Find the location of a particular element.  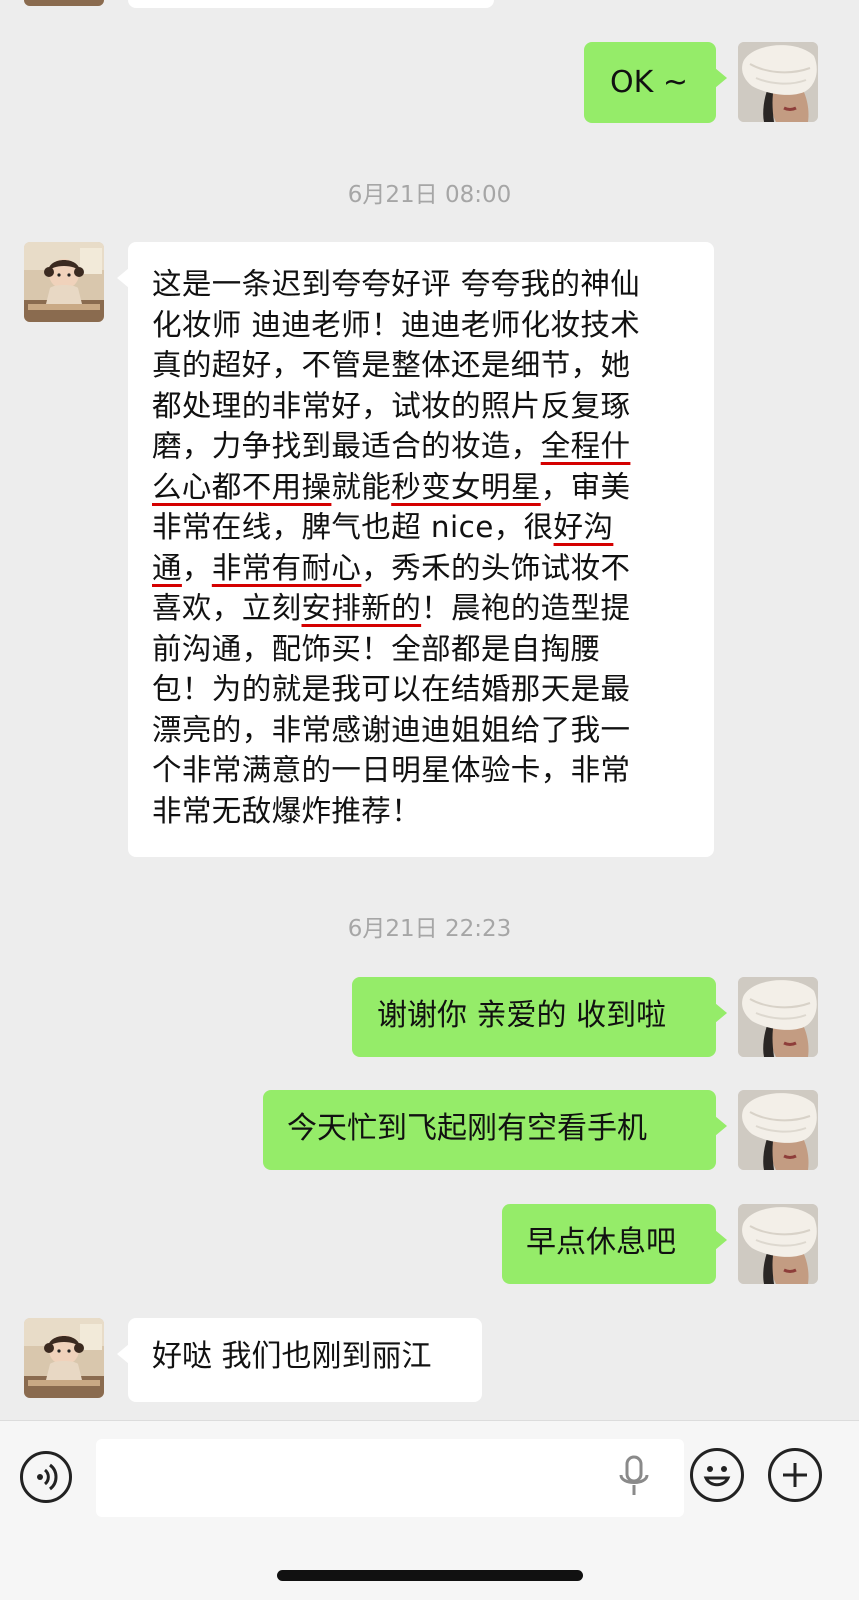

message-text-line: 么心都不用操就能秒变女明星，审美 is located at coordinates (433, 487).